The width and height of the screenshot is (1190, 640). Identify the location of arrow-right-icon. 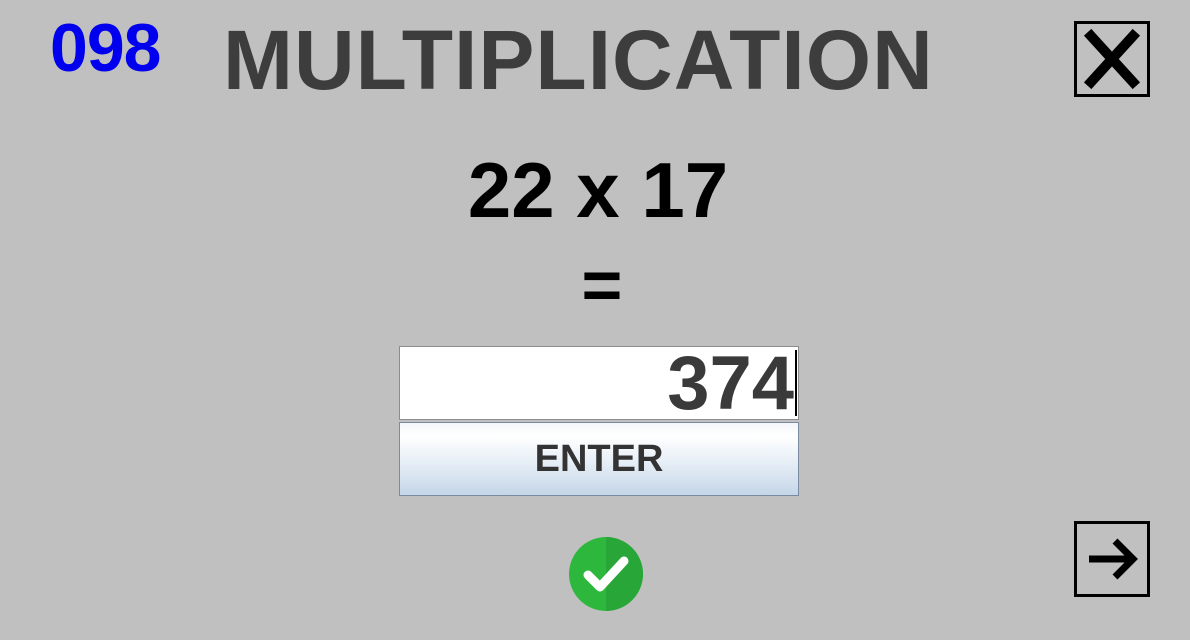
(1113, 559).